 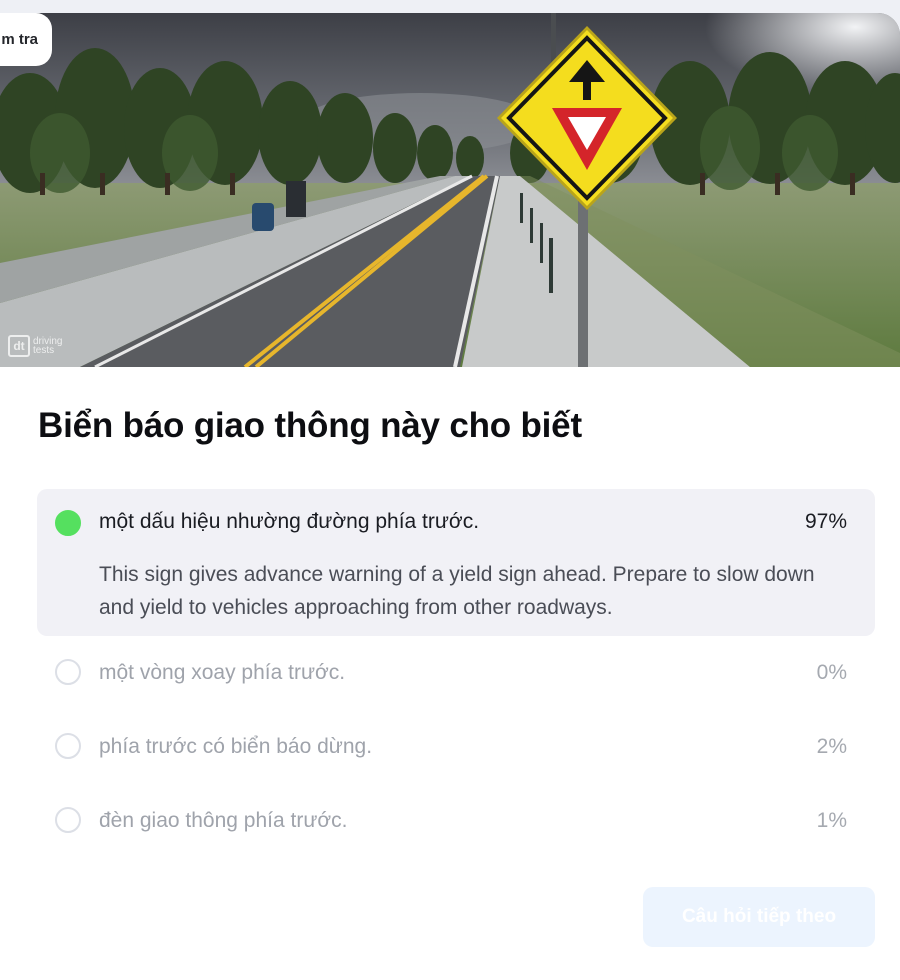 I want to click on answer-text: phía trước có biển báo dừng., so click(x=236, y=746).